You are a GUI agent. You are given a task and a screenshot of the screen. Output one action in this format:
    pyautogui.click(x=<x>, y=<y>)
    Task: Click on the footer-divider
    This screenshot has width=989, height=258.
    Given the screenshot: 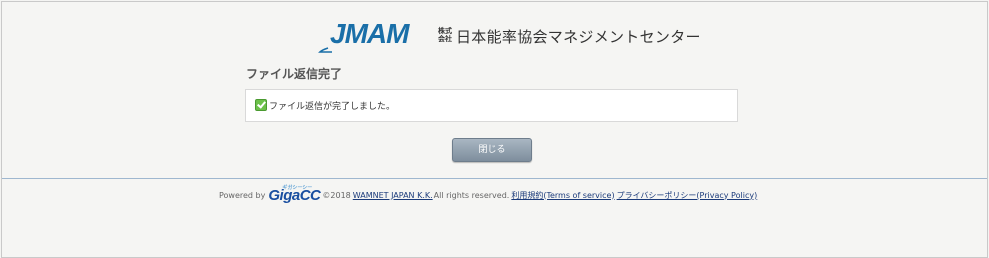 What is the action you would take?
    pyautogui.click(x=494, y=178)
    